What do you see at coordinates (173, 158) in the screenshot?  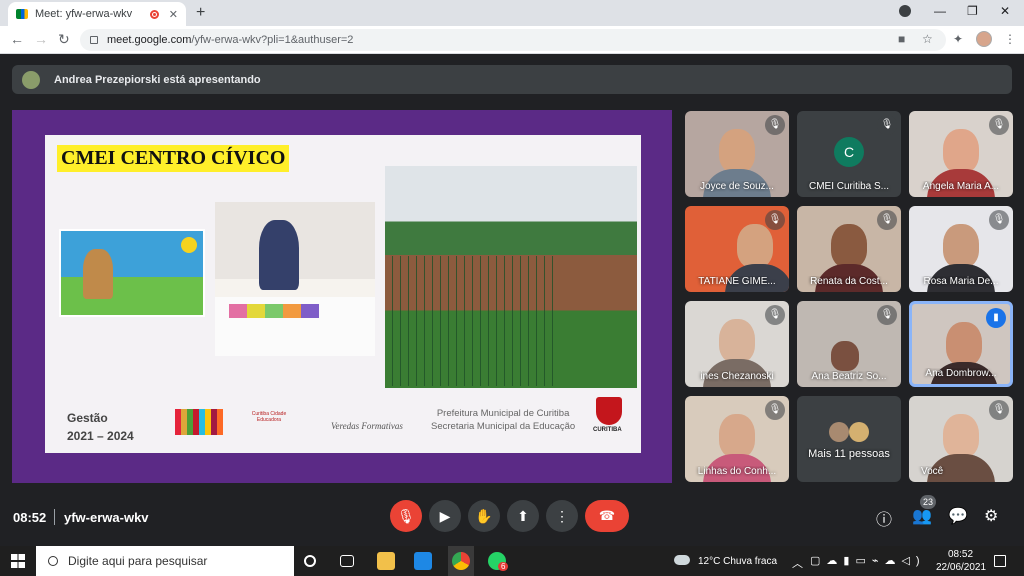 I see `slide-title: CMEI CENTRO CÍVICO` at bounding box center [173, 158].